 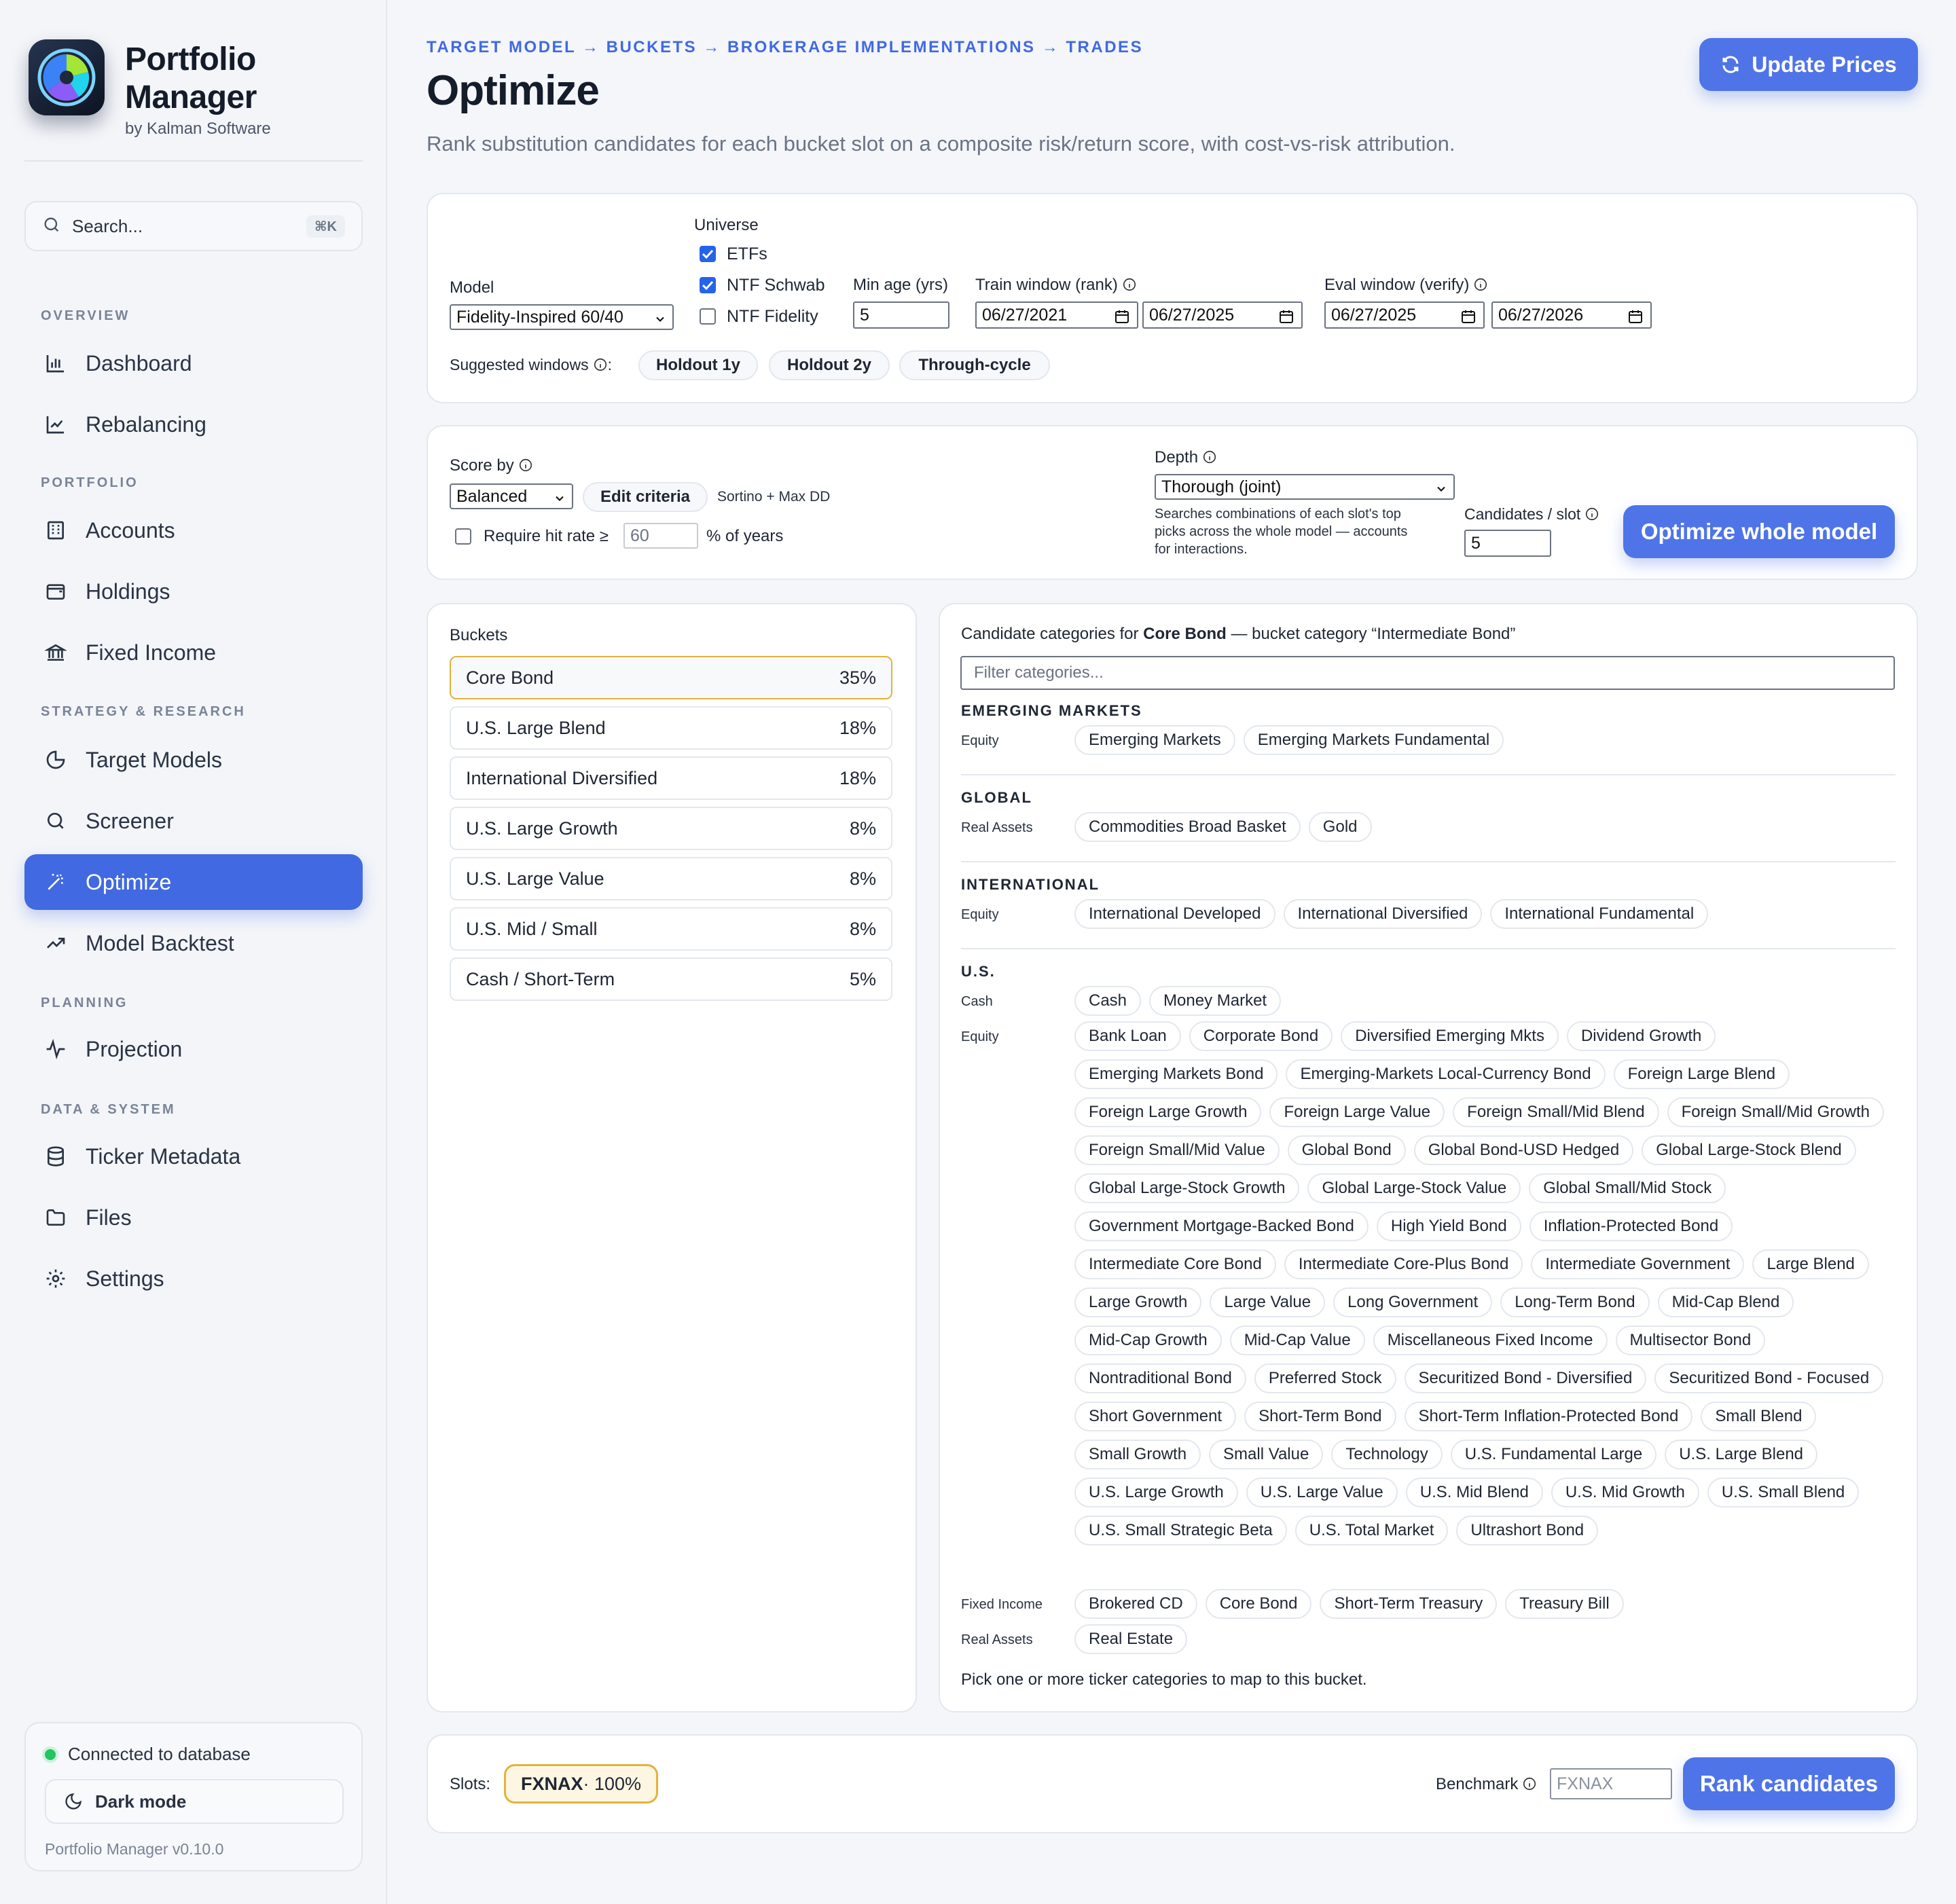 I want to click on category-chip: Short Government, so click(x=1155, y=1417).